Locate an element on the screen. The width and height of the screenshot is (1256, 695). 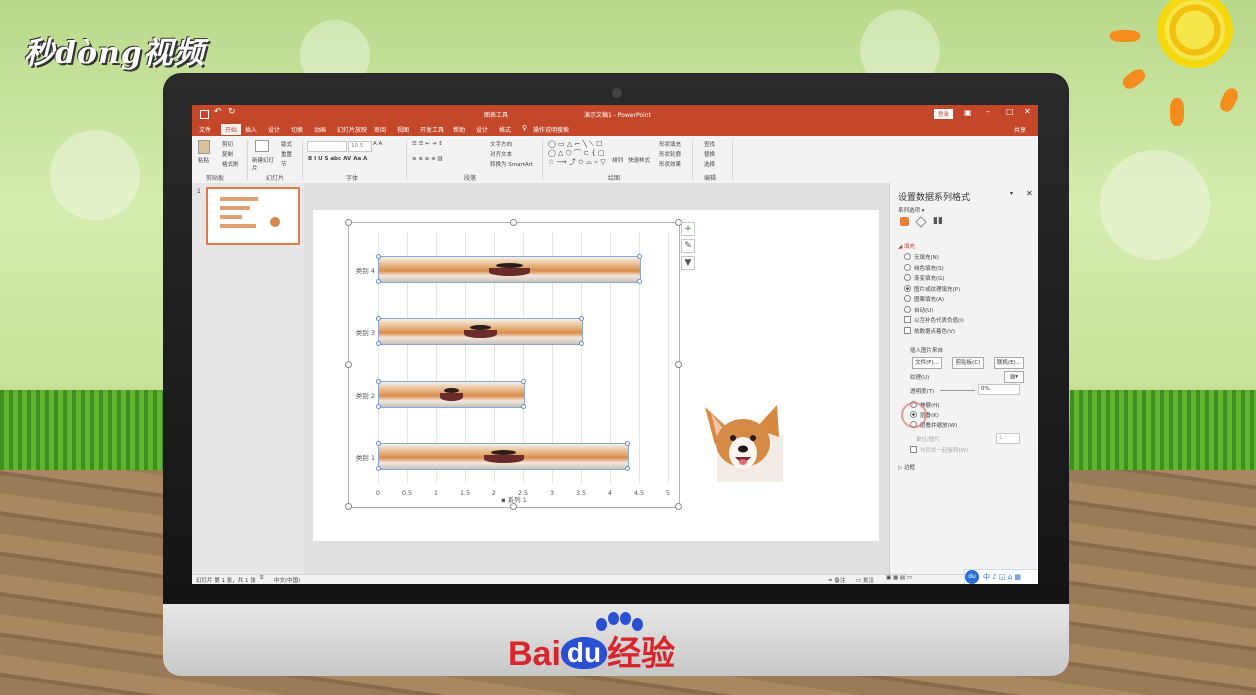
tab-transitions: 切换 is located at coordinates (297, 129).